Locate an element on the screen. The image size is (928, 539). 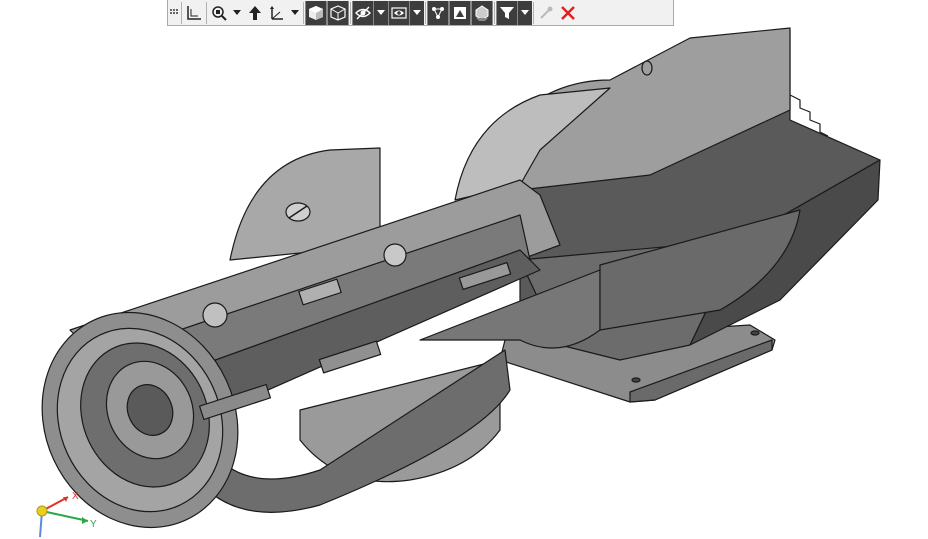
shadows-icon is located at coordinates (482, 12).